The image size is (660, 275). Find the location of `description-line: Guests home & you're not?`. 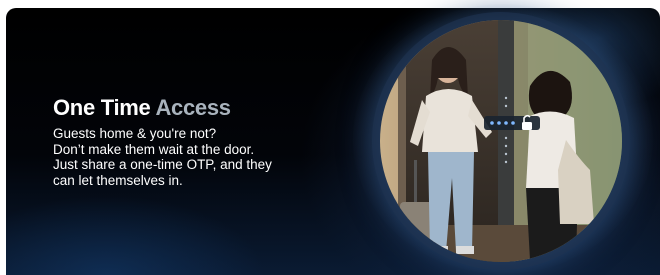

description-line: Guests home & you're not? is located at coordinates (135, 133).